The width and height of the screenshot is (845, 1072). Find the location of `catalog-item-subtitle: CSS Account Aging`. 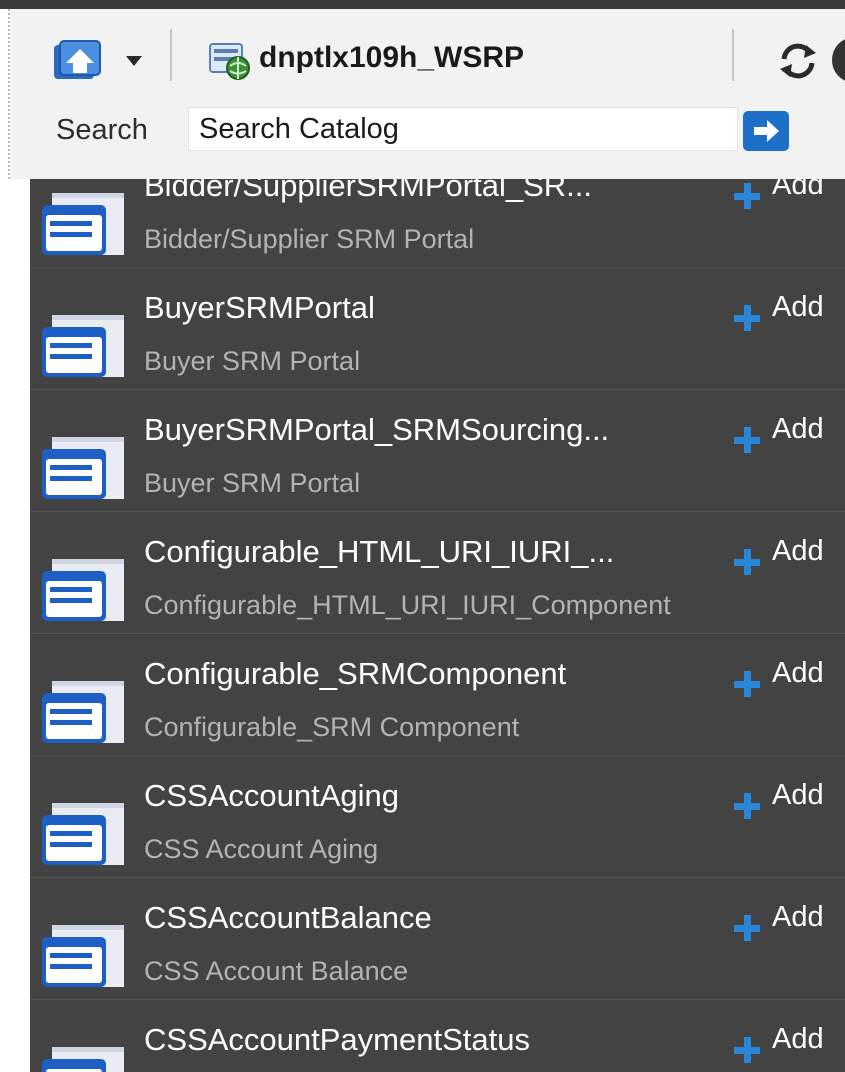

catalog-item-subtitle: CSS Account Aging is located at coordinates (261, 849).